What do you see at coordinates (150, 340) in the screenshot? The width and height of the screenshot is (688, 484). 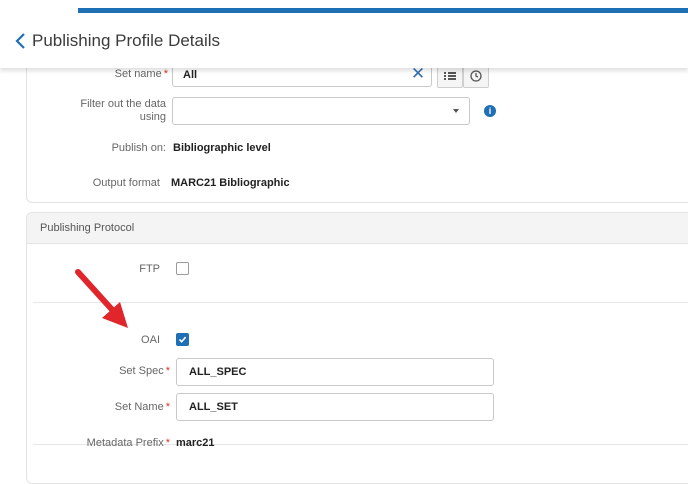 I see `oai-label: OAI` at bounding box center [150, 340].